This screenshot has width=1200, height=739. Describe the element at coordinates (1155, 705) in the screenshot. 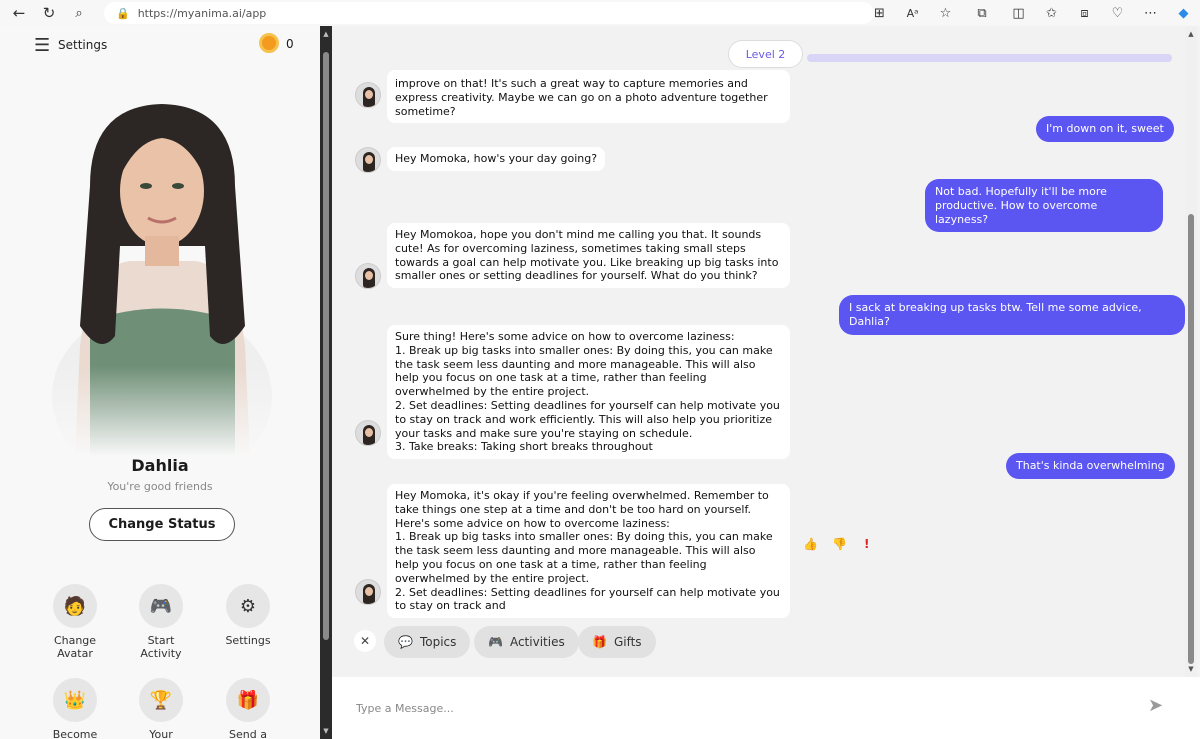

I see `send-icon: ➤` at that location.